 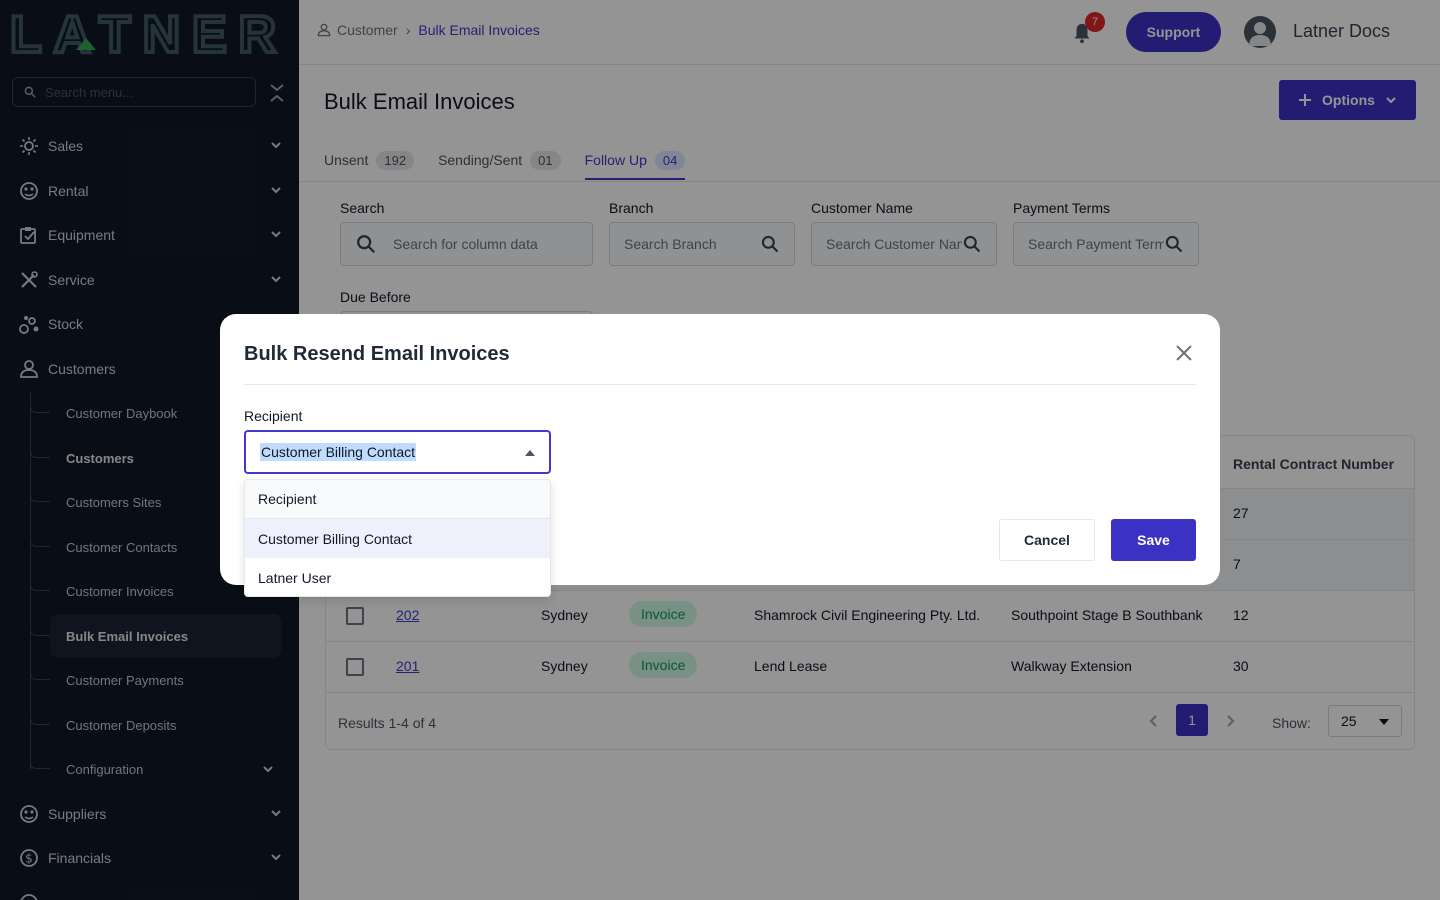 I want to click on caret-up-icon, so click(x=530, y=453).